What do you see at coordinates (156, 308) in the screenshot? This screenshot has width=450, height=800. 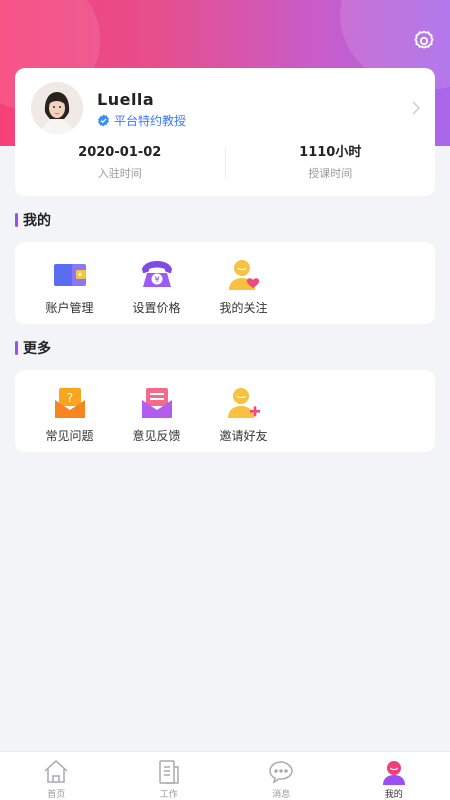 I see `grid-item-label: 设置价格` at bounding box center [156, 308].